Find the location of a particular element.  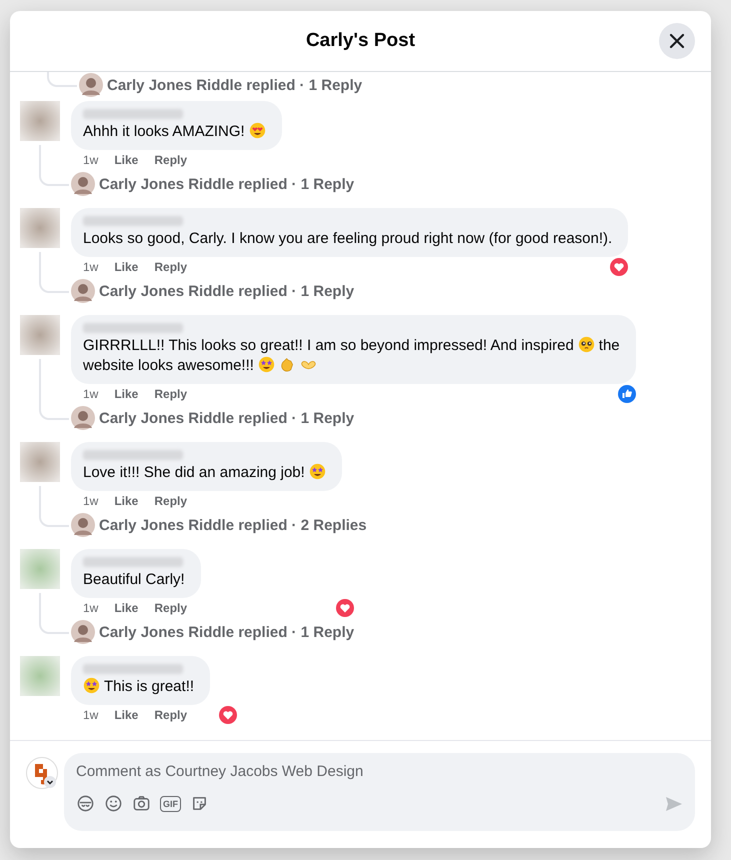

comment-text: GIRRRLLL!! This looks so great!! I am so beyond impressed! And inspired is located at coordinates (328, 345).